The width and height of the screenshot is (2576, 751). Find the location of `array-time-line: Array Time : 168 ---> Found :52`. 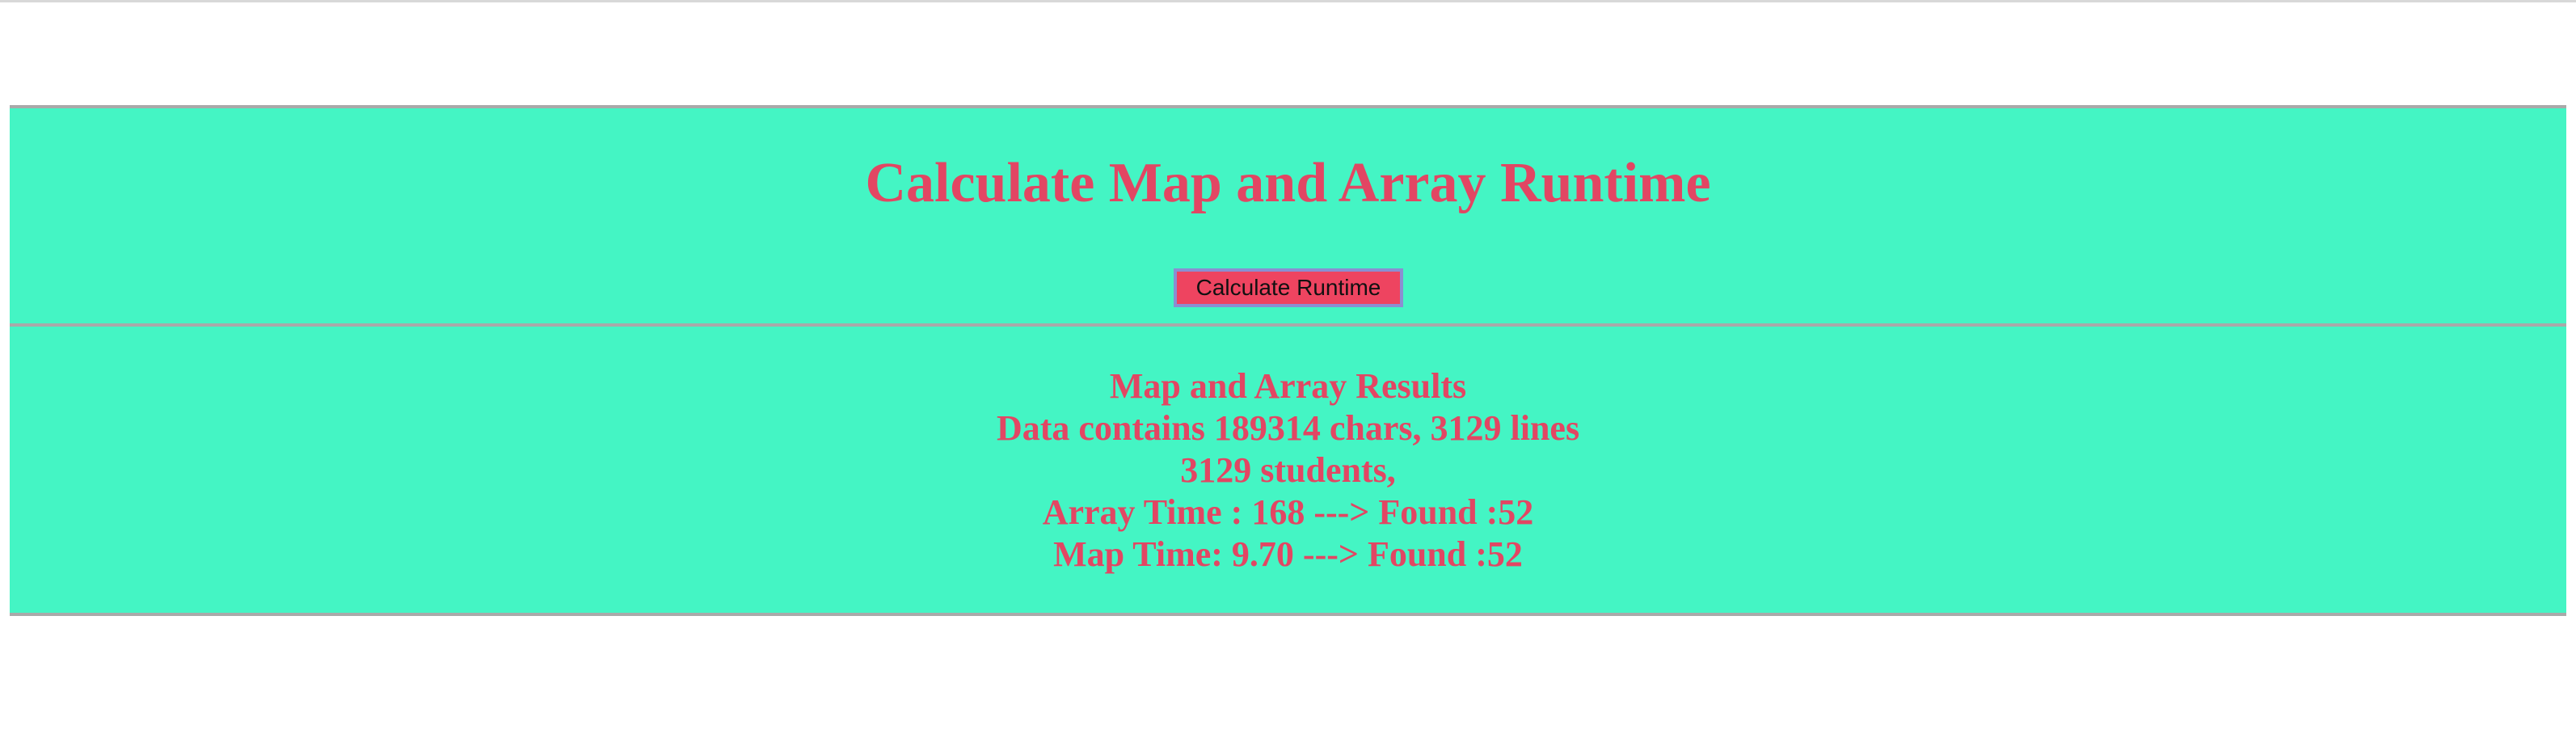

array-time-line: Array Time : 168 ---> Found :52 is located at coordinates (1288, 512).